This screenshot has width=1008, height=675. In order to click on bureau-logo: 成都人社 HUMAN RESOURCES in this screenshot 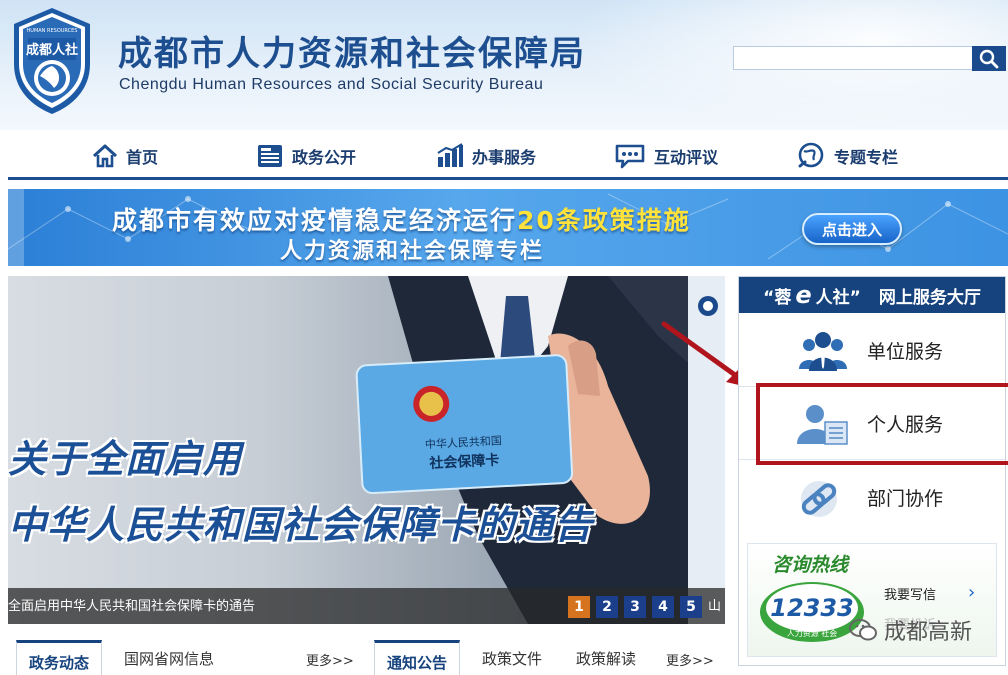, I will do `click(52, 60)`.